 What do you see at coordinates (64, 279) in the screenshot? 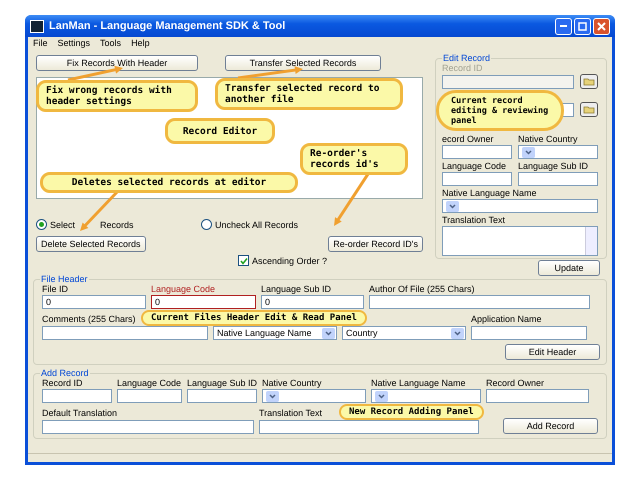
I see `group-title: File Header` at bounding box center [64, 279].